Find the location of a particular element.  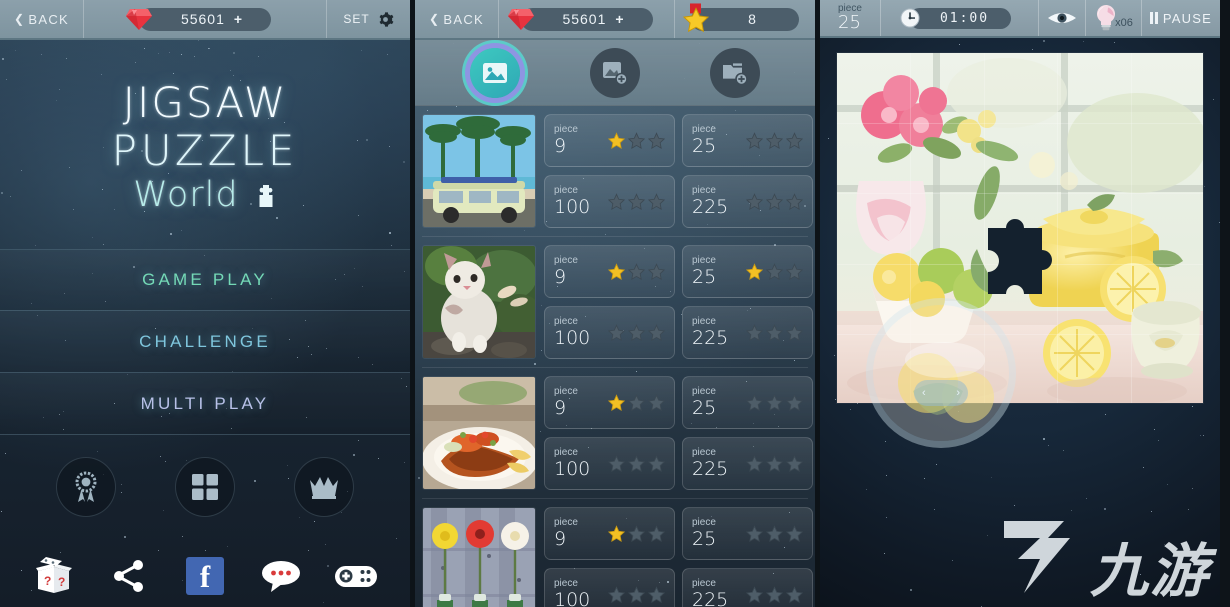

tile-label: piece 225 is located at coordinates (715, 201).